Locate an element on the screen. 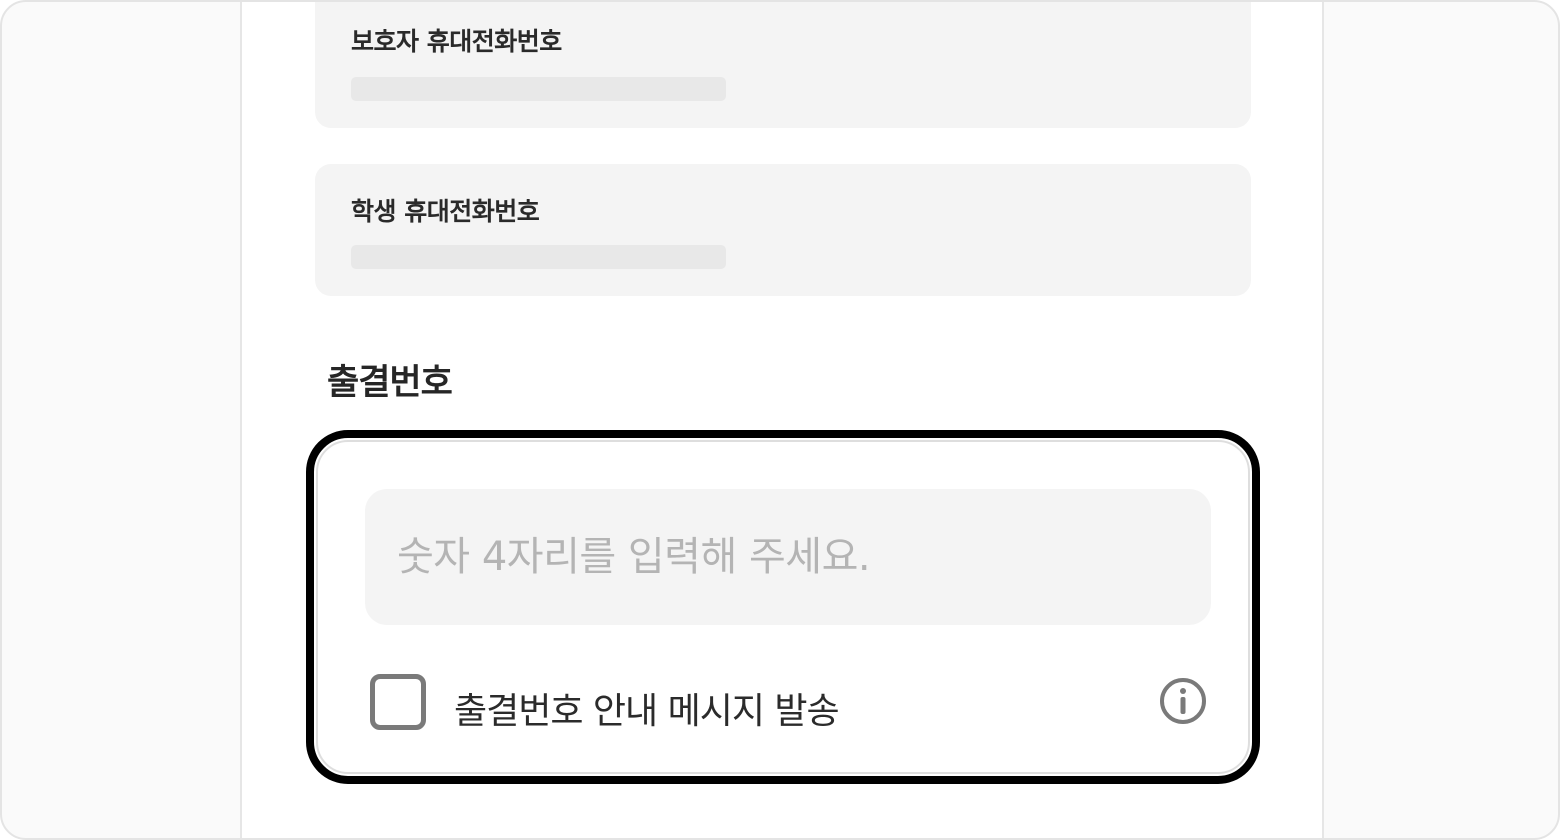 The height and width of the screenshot is (840, 1560). attendance-number-input is located at coordinates (788, 557).